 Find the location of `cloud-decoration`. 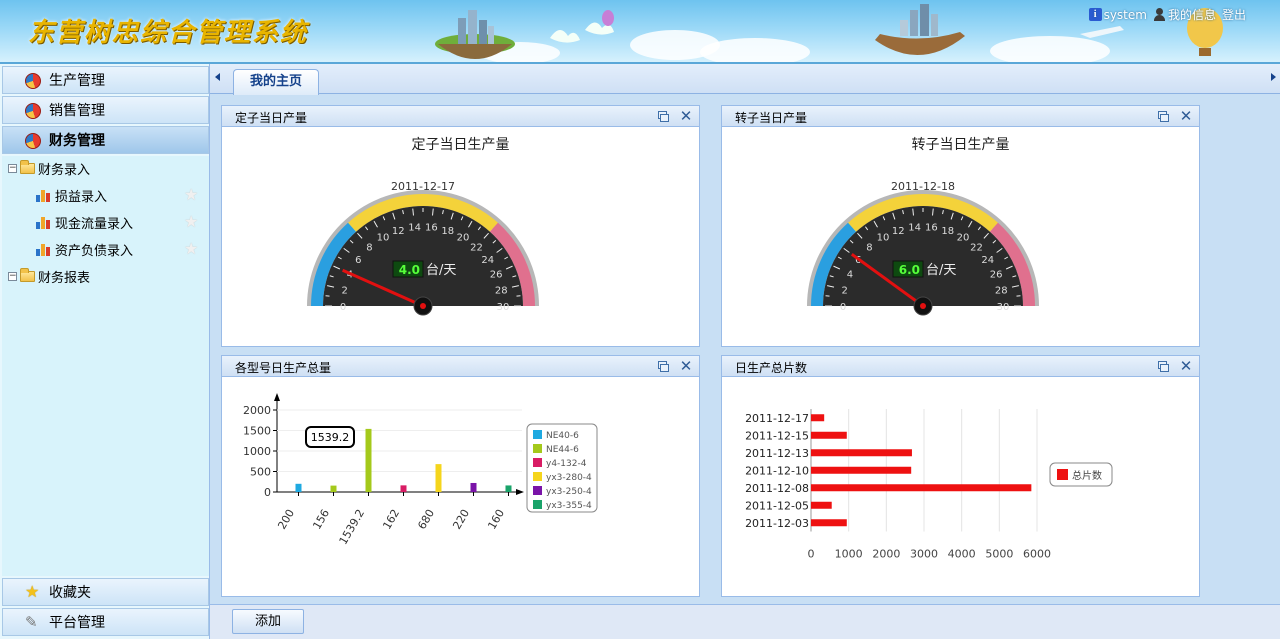

cloud-decoration is located at coordinates (755, 50).